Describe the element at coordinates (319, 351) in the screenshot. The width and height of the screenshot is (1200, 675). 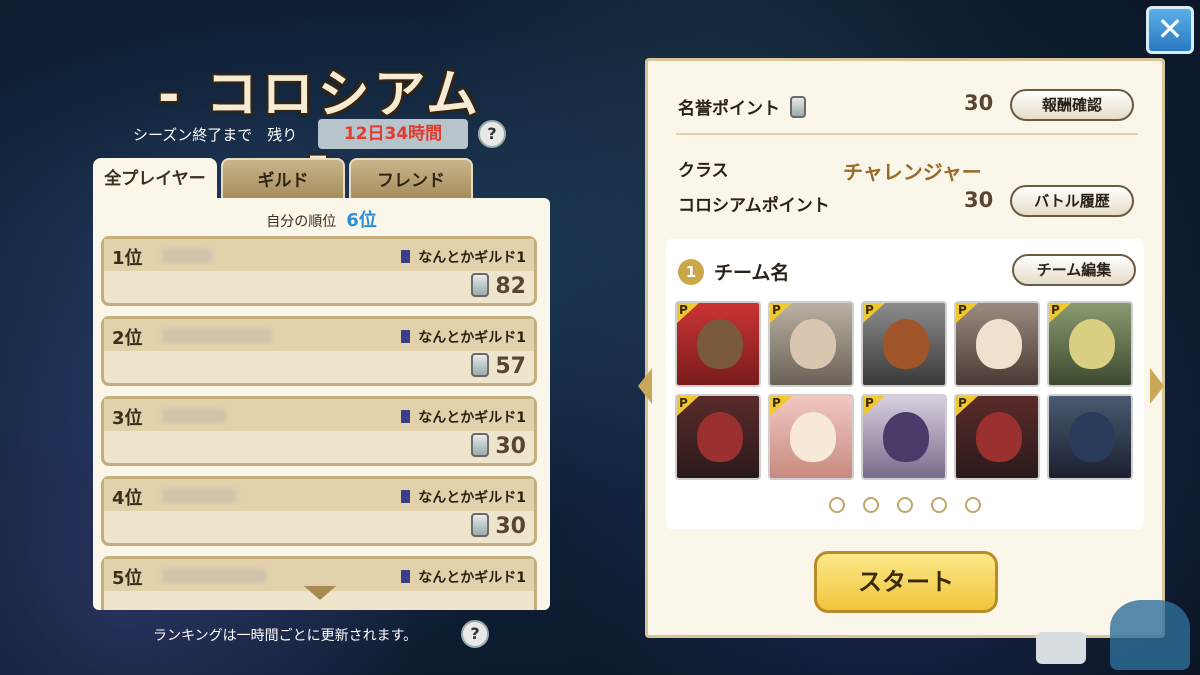
I see `ranking-row: 2位 なんとかギルド1 57` at that location.